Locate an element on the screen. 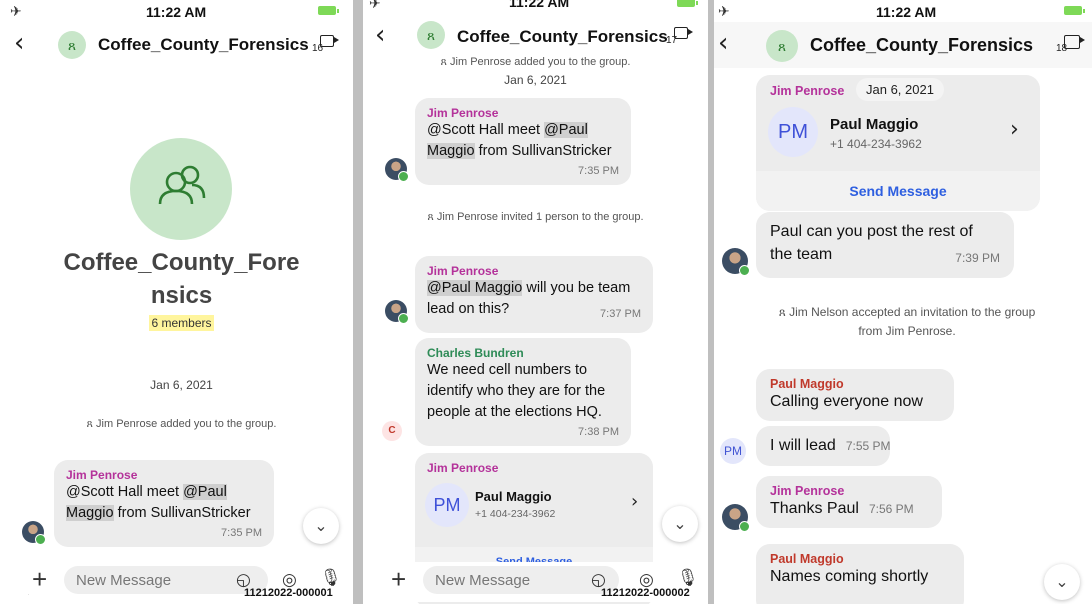 The image size is (1092, 604). members-count: 6 members is located at coordinates (181, 323).